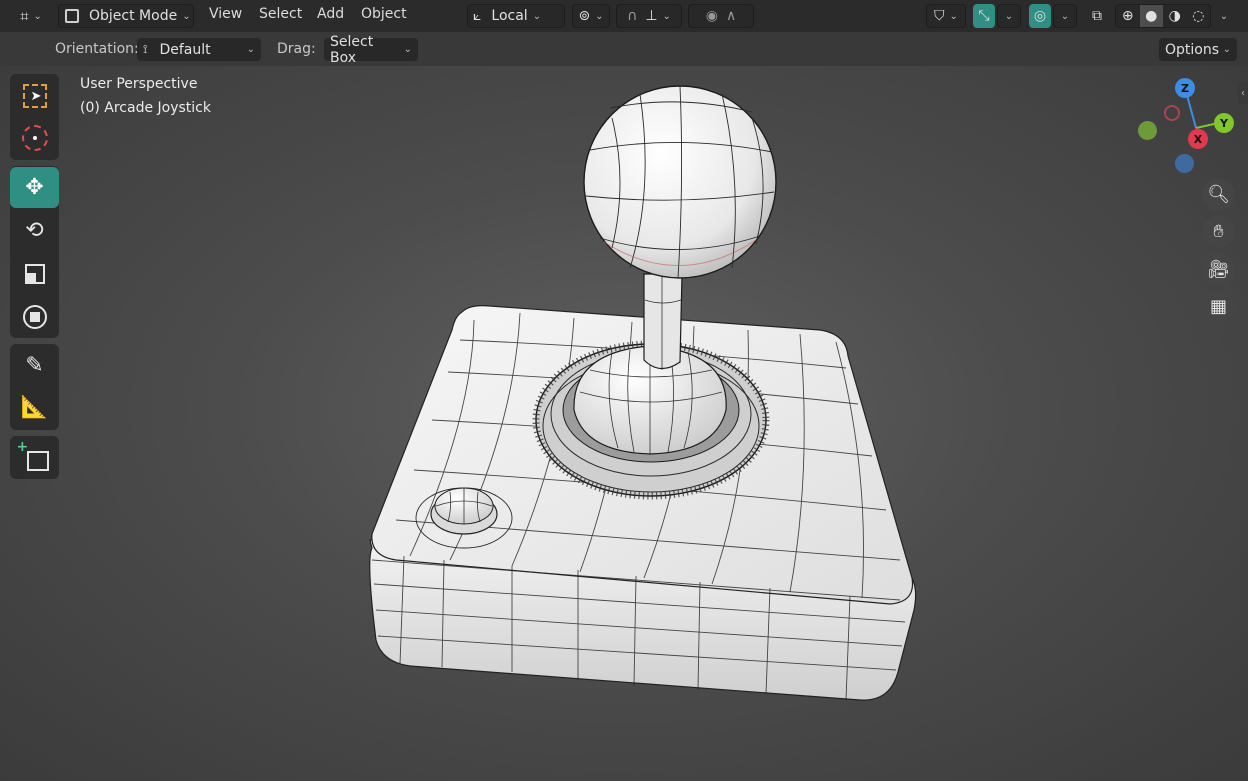 The width and height of the screenshot is (1248, 781). I want to click on gizmo-icon: ⤡, so click(984, 16).